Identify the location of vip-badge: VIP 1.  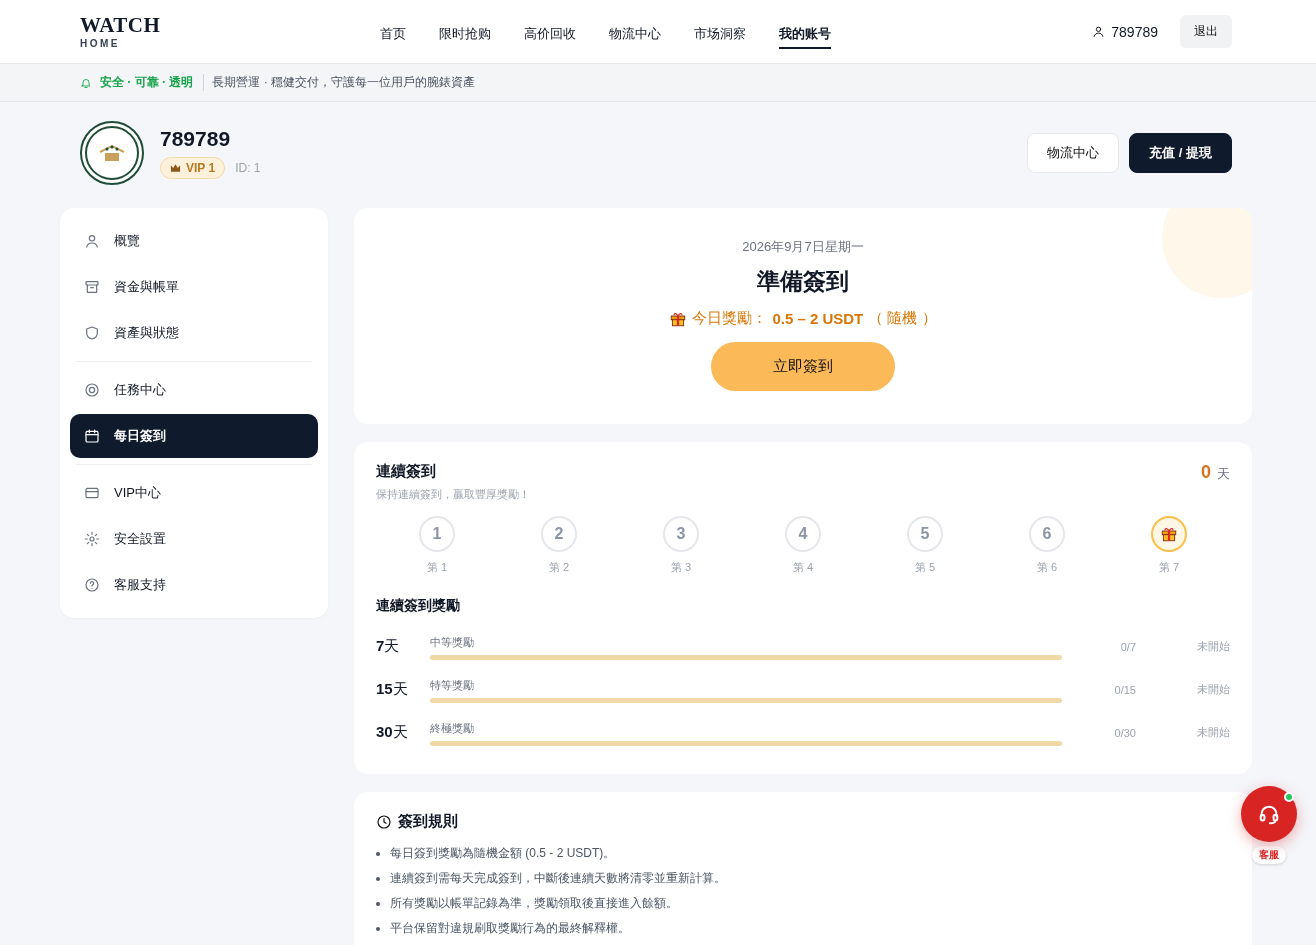
(193, 168).